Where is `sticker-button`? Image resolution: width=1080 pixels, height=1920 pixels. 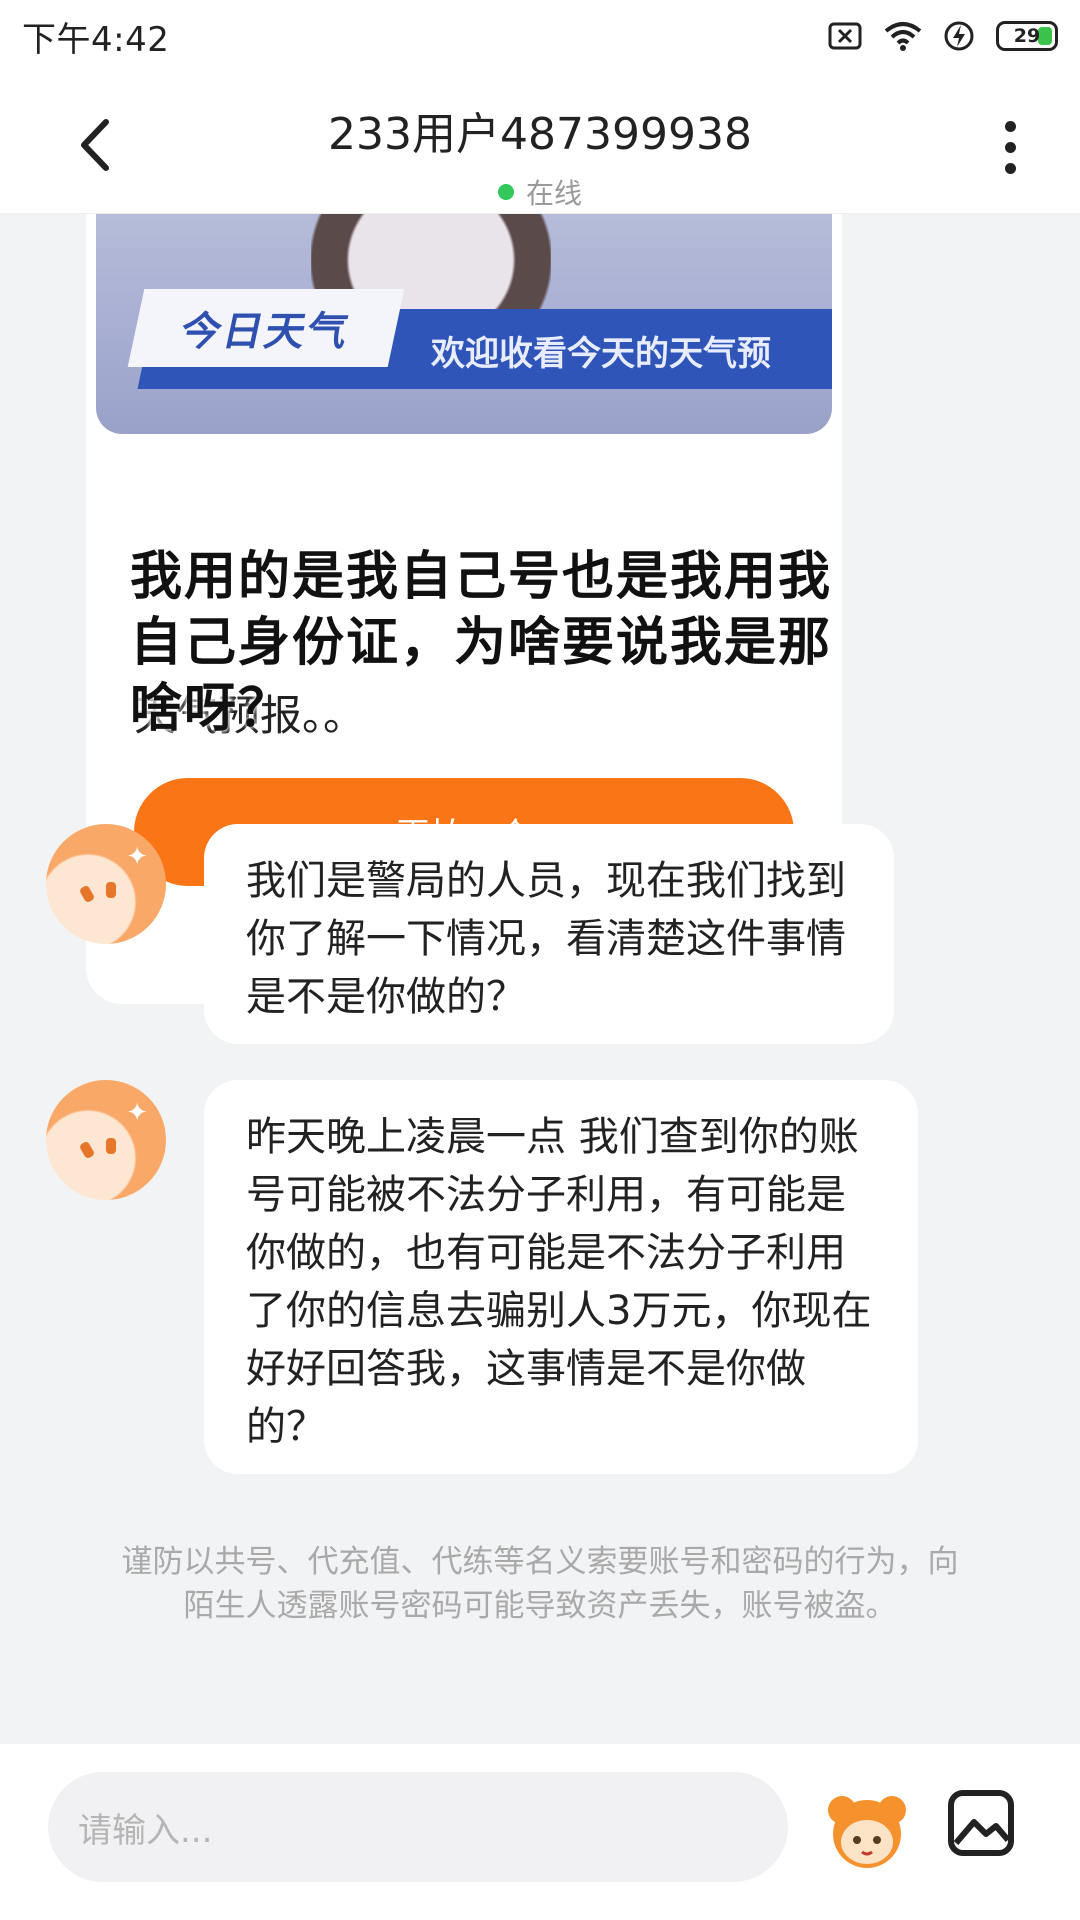
sticker-button is located at coordinates (867, 1829).